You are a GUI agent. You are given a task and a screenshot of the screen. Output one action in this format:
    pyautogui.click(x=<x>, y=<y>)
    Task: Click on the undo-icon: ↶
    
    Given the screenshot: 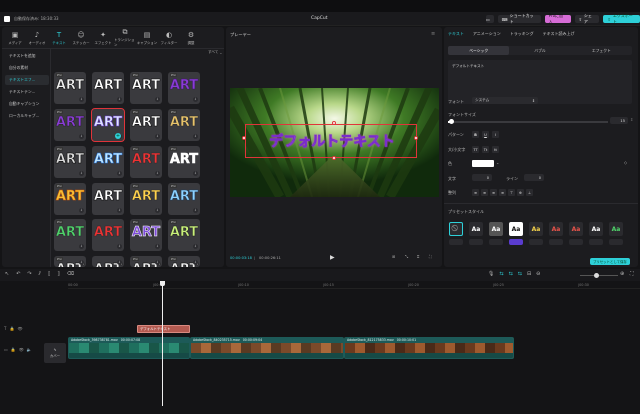 What is the action you would take?
    pyautogui.click(x=18, y=274)
    